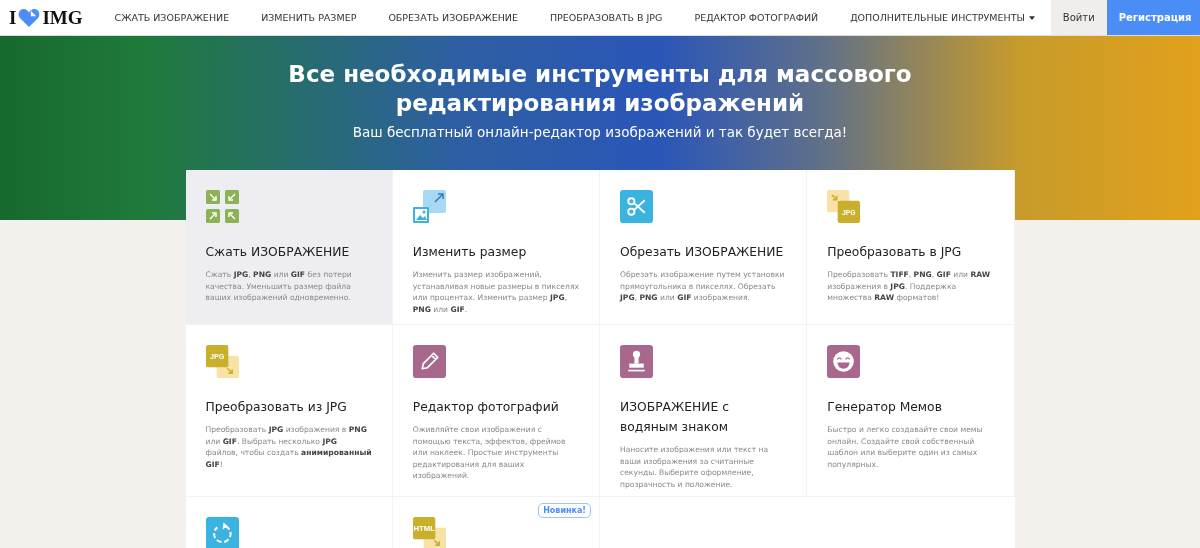 The width and height of the screenshot is (1200, 548). Describe the element at coordinates (486, 407) in the screenshot. I see `tool-title: Редактор фотографий` at that location.